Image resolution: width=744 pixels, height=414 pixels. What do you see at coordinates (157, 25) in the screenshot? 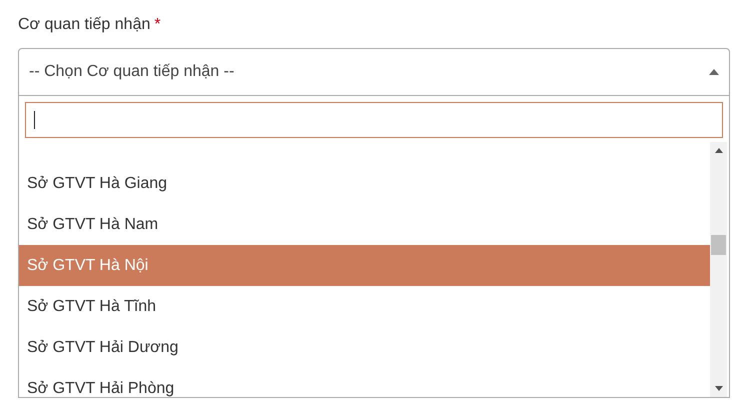
I see `required-mark: *` at bounding box center [157, 25].